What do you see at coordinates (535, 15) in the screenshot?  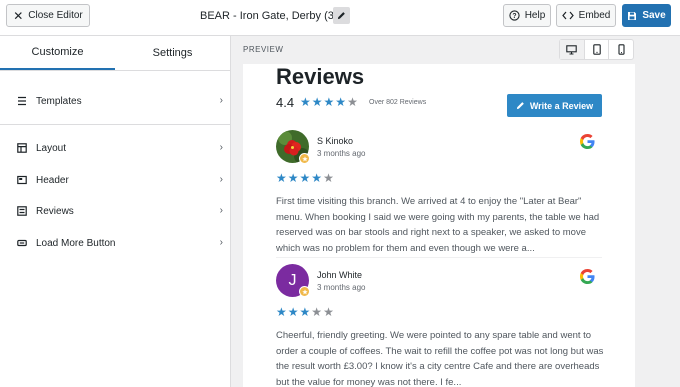 I see `help-label: Help` at bounding box center [535, 15].